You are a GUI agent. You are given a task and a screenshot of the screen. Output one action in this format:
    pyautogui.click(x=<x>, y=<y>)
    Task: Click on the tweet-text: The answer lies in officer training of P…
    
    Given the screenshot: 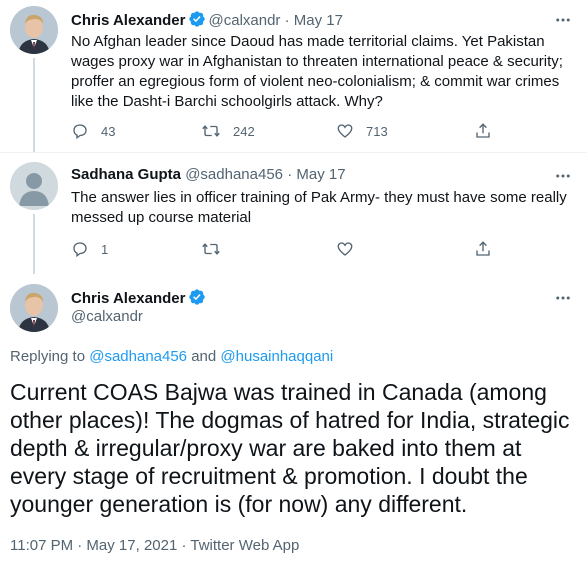 What is the action you would take?
    pyautogui.click(x=319, y=207)
    